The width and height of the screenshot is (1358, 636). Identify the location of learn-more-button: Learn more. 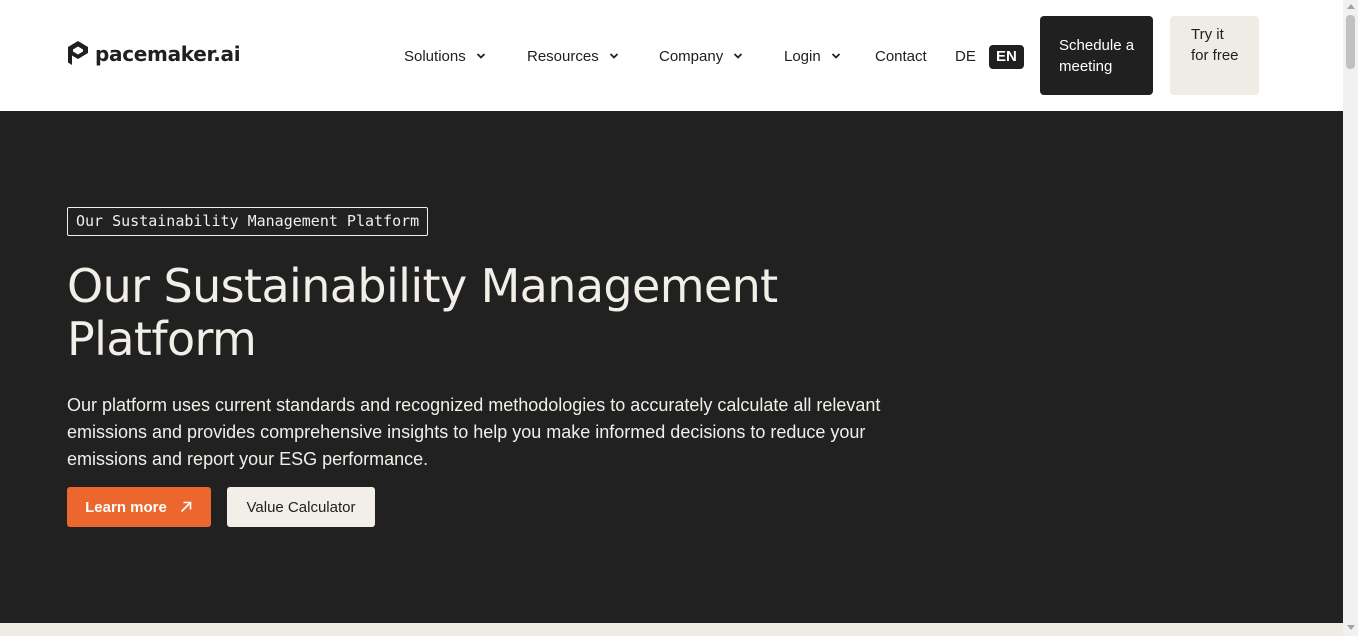
(139, 507).